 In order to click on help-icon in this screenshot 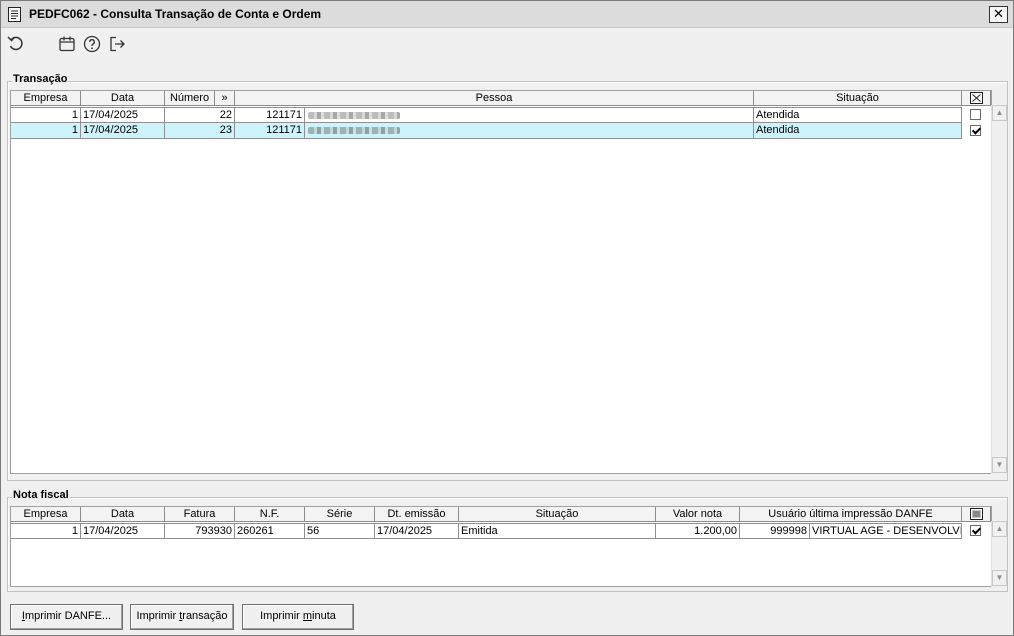, I will do `click(92, 44)`.